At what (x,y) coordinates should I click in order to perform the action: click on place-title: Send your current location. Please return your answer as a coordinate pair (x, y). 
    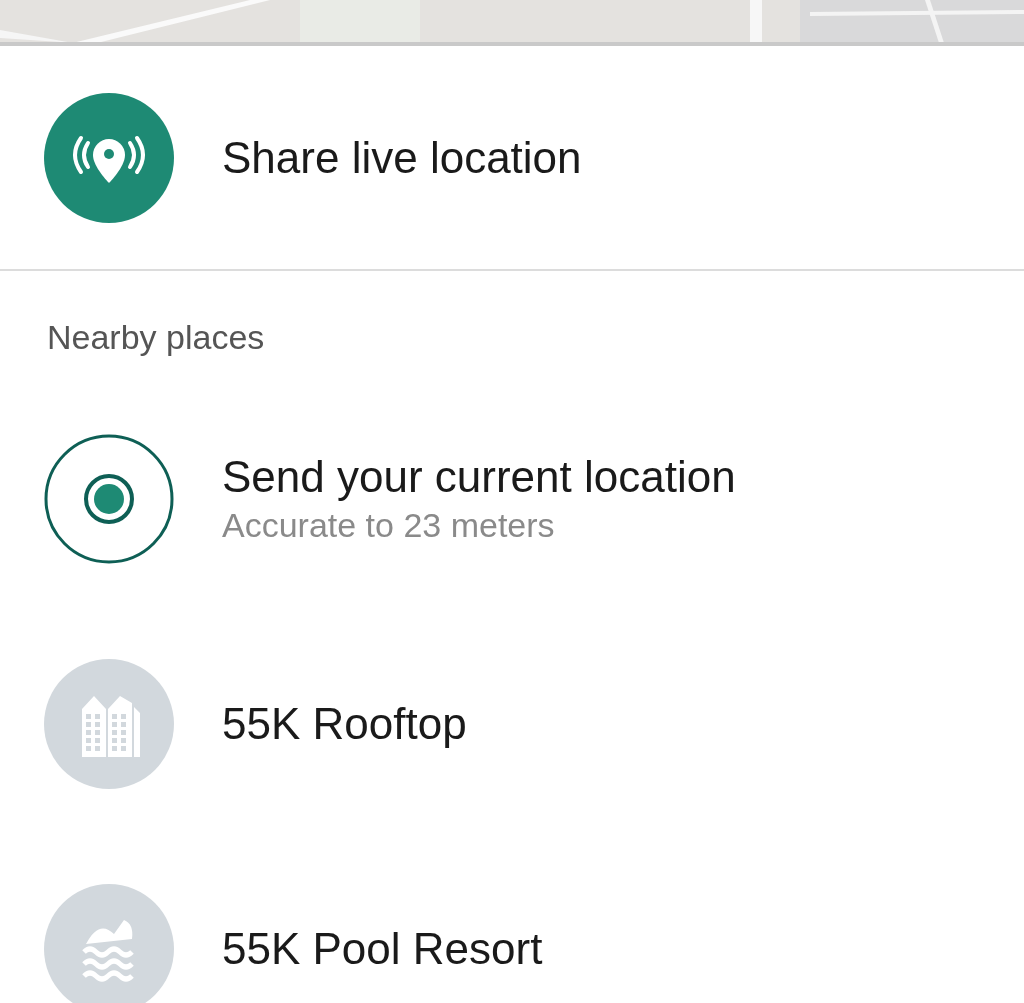
    Looking at the image, I should click on (479, 477).